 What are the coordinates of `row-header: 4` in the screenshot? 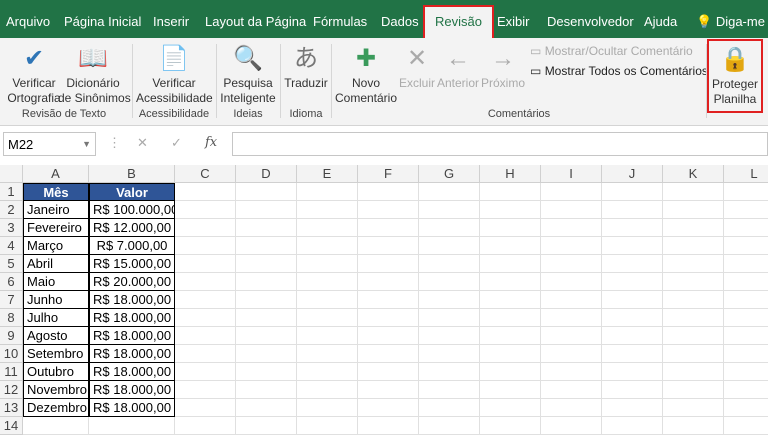 It's located at (11, 246).